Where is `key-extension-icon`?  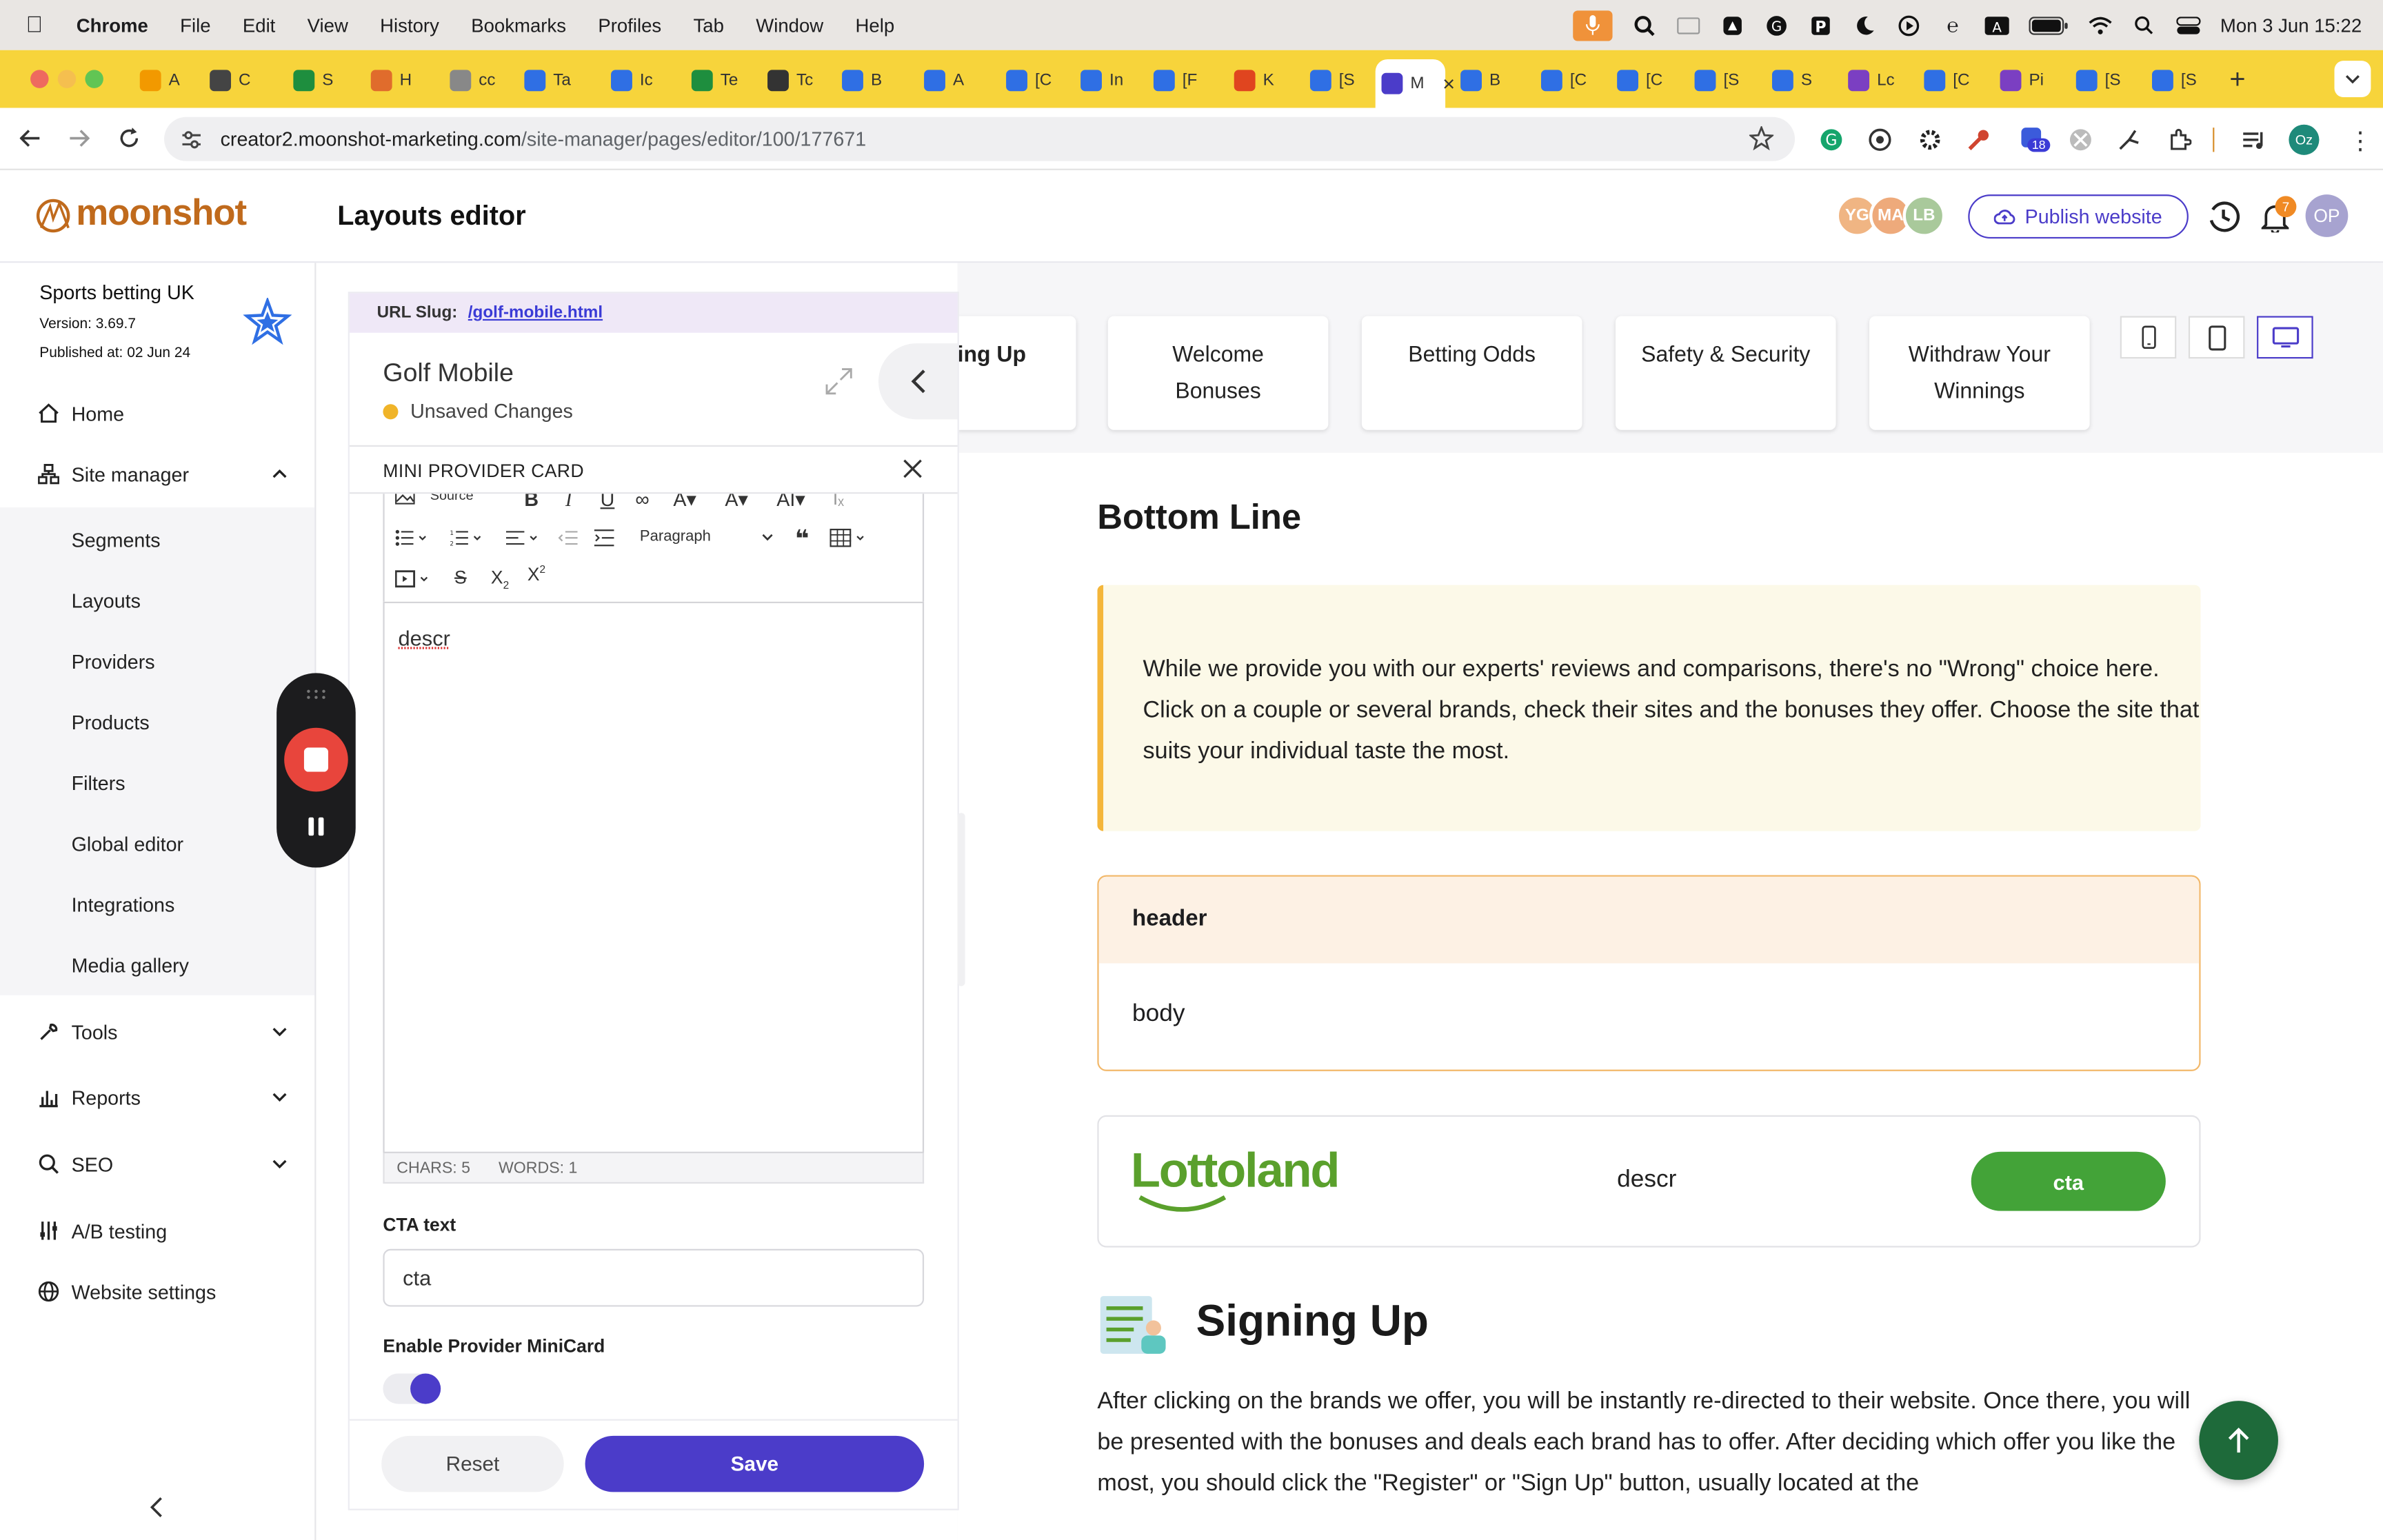
key-extension-icon is located at coordinates (1979, 140).